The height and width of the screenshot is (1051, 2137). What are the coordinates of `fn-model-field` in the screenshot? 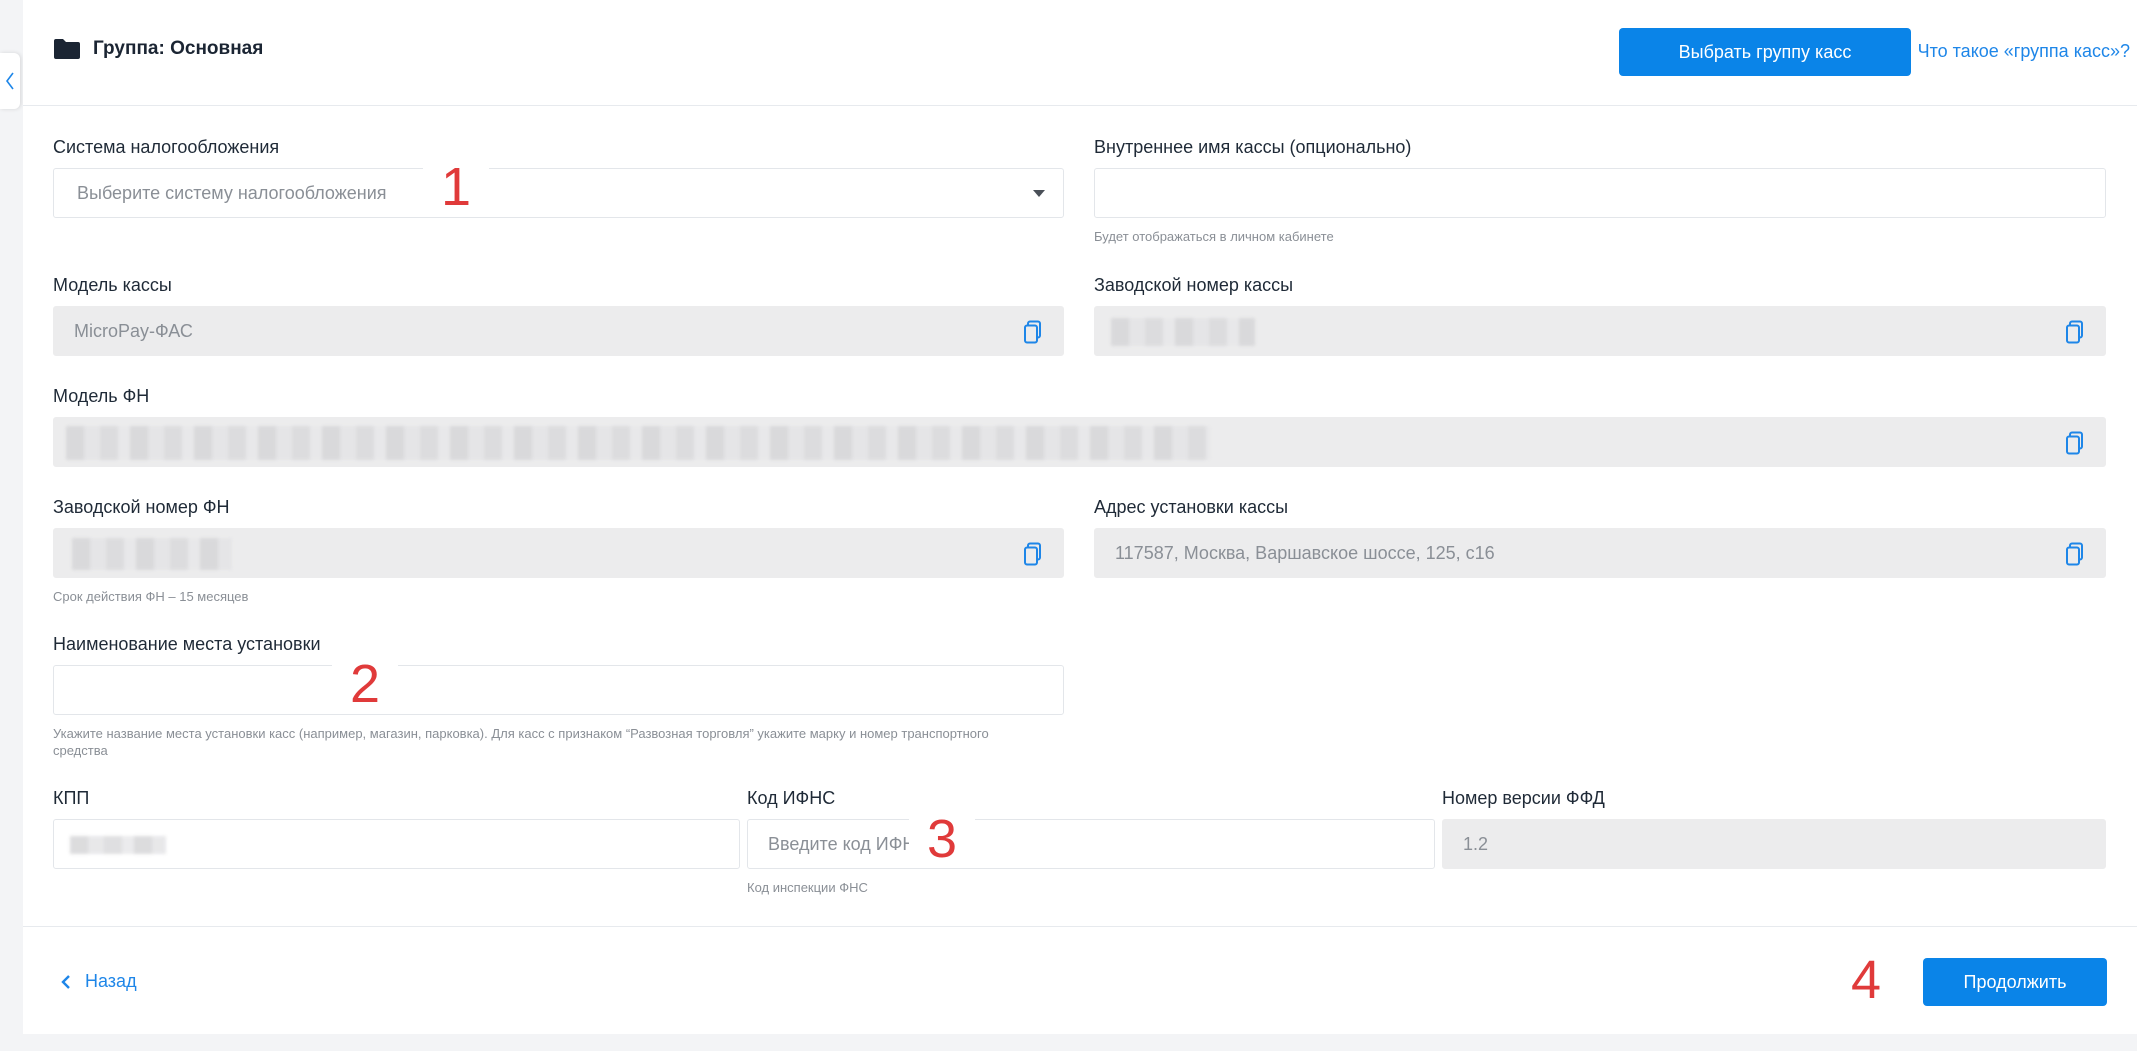 It's located at (1079, 442).